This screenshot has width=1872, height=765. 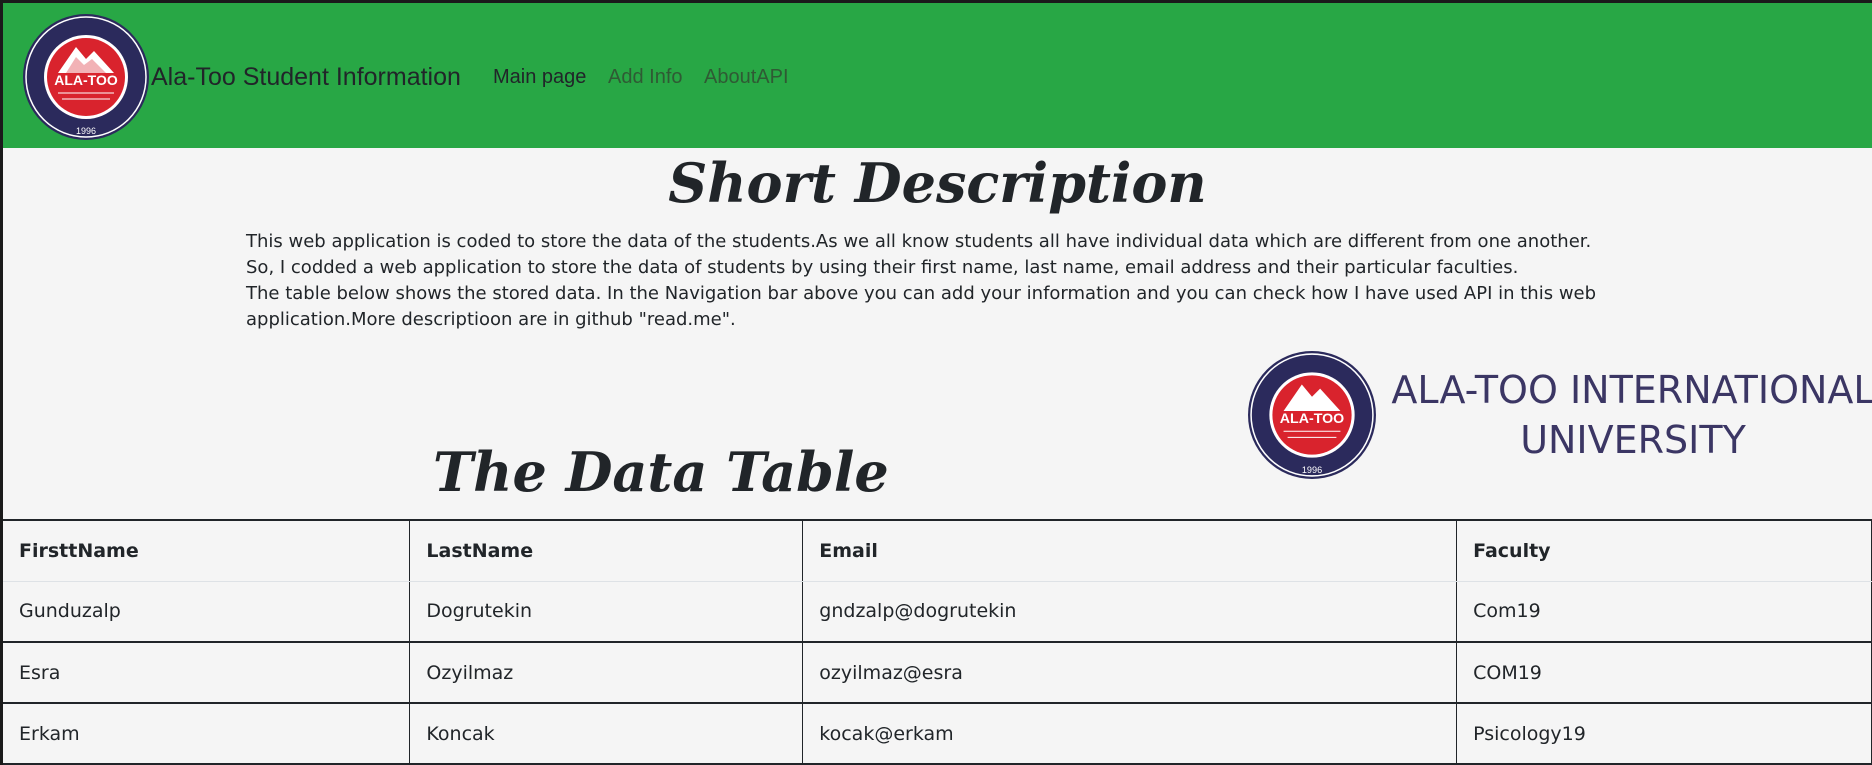 I want to click on column-header-last-name: LastName, so click(x=606, y=551).